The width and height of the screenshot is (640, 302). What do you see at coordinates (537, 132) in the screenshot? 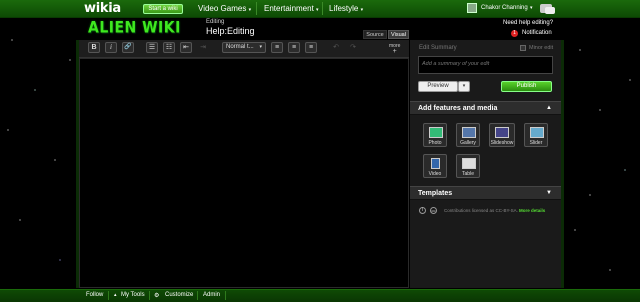
I see `slider-icon` at bounding box center [537, 132].